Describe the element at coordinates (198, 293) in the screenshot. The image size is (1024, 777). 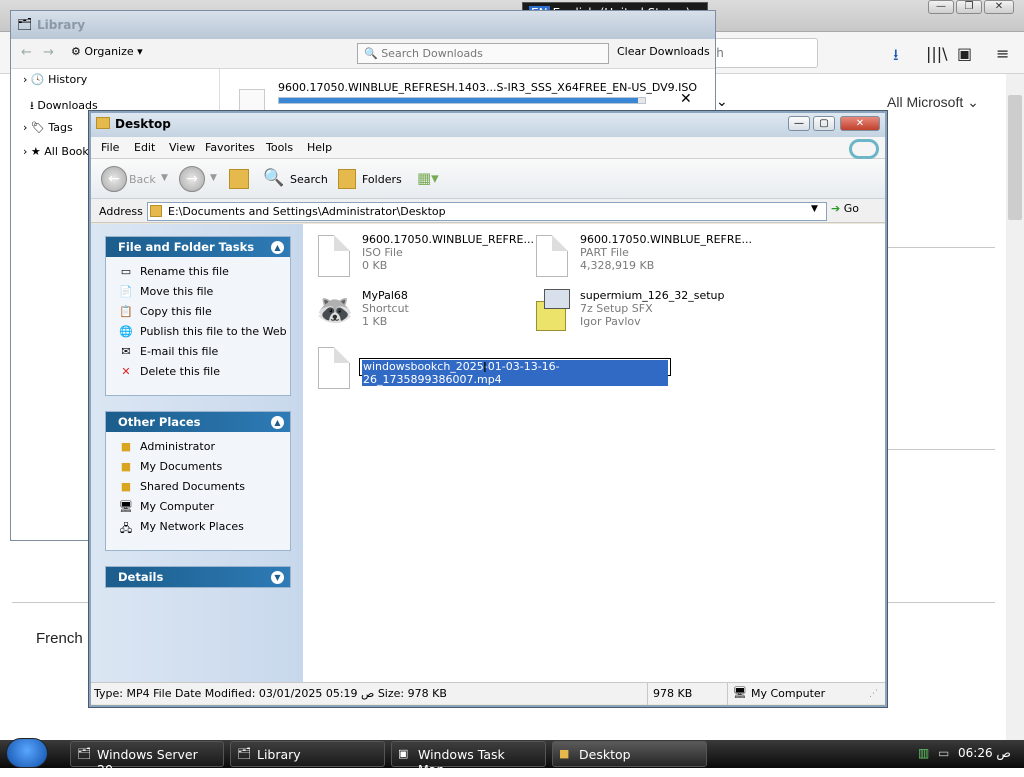
I see `move-file-link: 📄 Move this file` at that location.